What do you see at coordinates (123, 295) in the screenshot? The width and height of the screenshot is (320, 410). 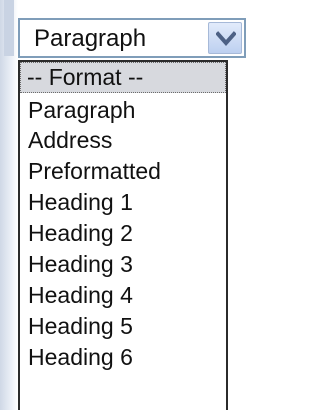 I see `format-option-heading-4: Heading 4` at bounding box center [123, 295].